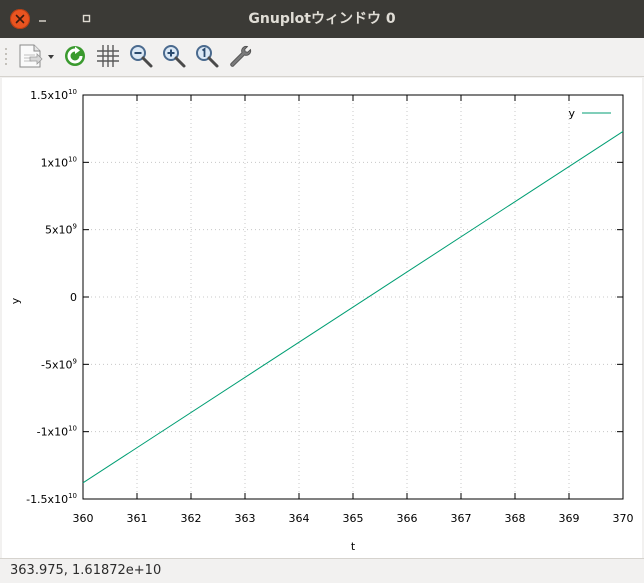 This screenshot has width=644, height=583. I want to click on cursor-coordinates: 363.975, 1.61872e+10, so click(86, 570).